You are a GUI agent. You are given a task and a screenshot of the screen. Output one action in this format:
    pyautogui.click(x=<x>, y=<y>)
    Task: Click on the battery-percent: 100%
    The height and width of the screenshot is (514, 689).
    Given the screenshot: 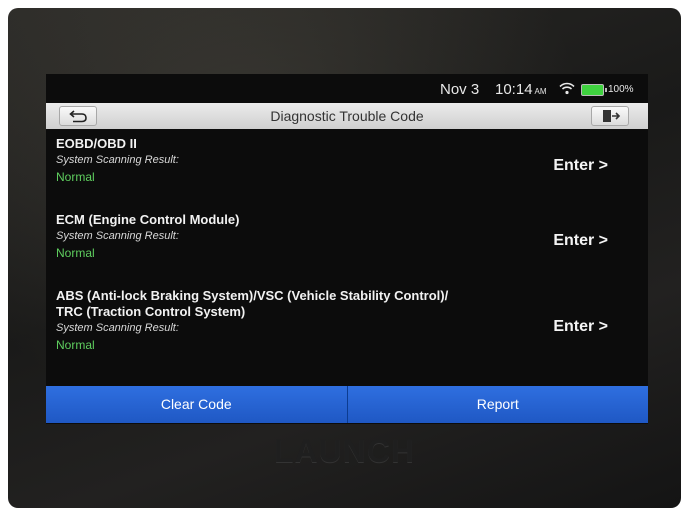 What is the action you would take?
    pyautogui.click(x=621, y=89)
    